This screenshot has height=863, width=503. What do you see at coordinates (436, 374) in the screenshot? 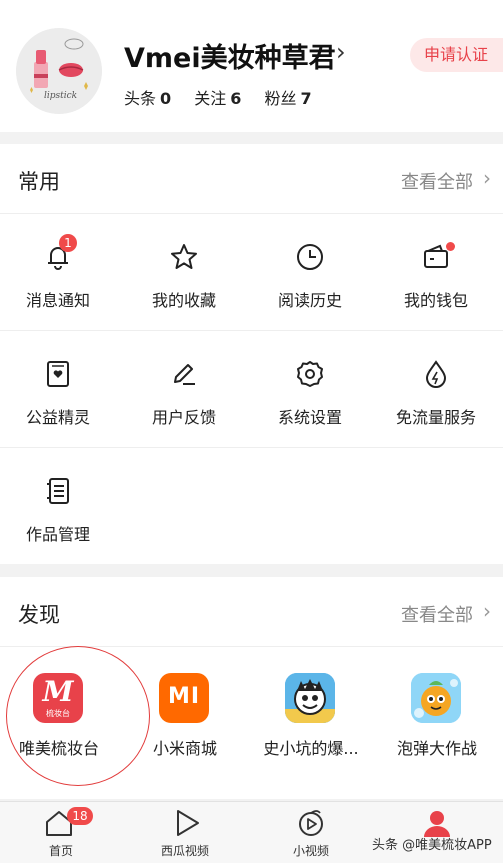
I see `droplet-icon` at bounding box center [436, 374].